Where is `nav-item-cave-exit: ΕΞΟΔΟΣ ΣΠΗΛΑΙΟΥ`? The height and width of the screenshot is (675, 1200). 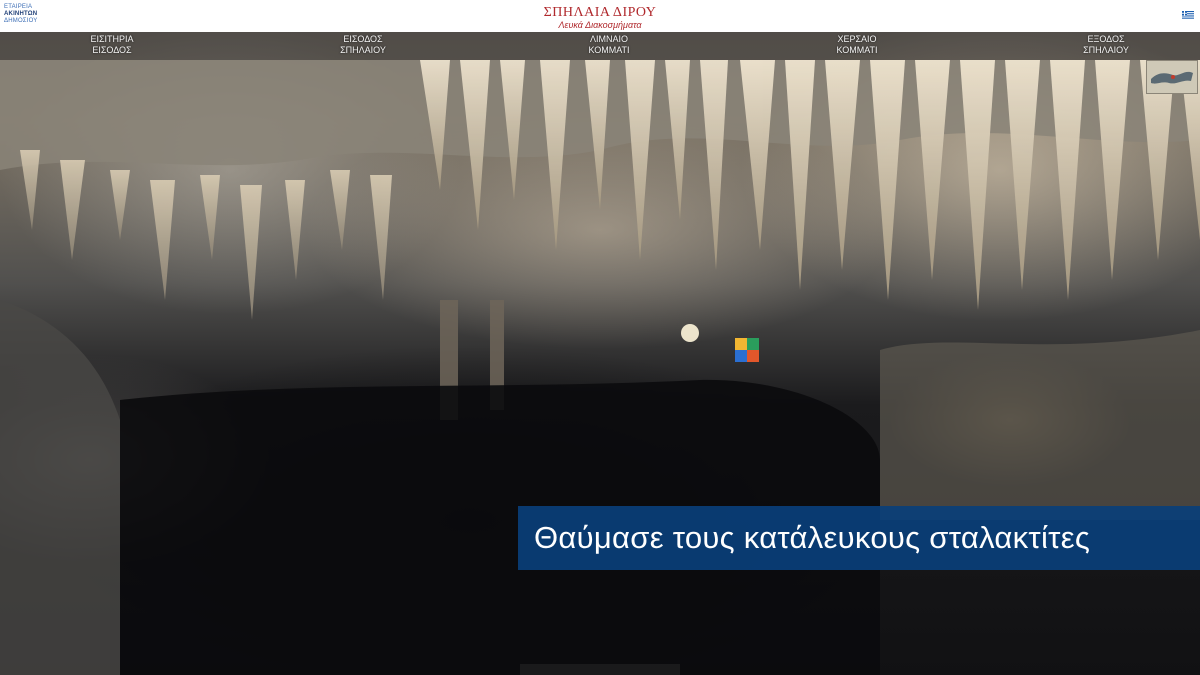 nav-item-cave-exit: ΕΞΟΔΟΣ ΣΠΗΛΑΙΟΥ is located at coordinates (1106, 45).